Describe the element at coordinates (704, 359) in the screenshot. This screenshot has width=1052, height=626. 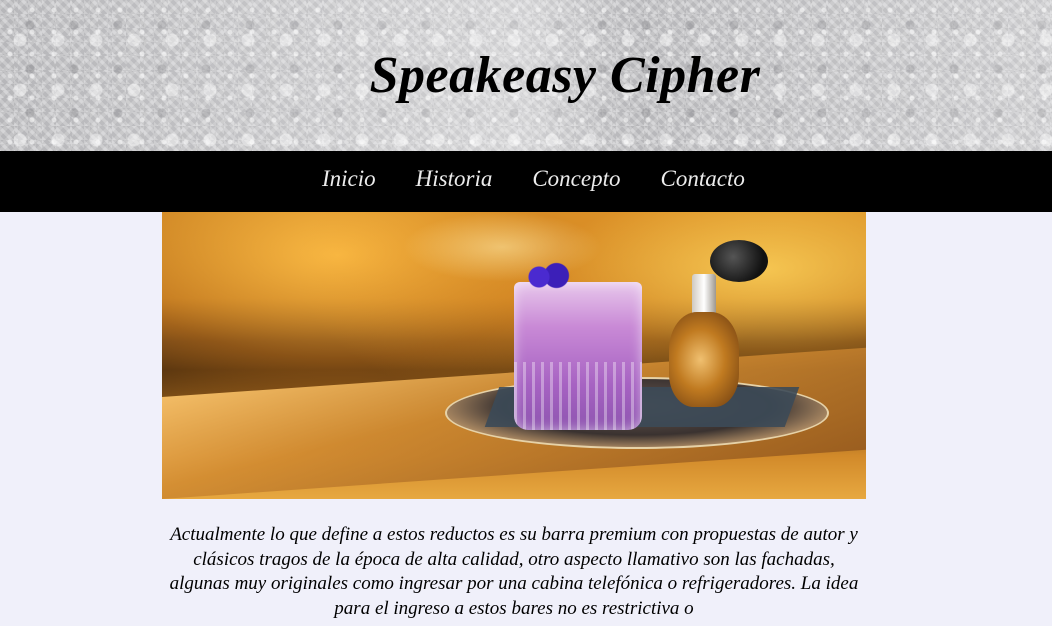
I see `perfume-bottle` at that location.